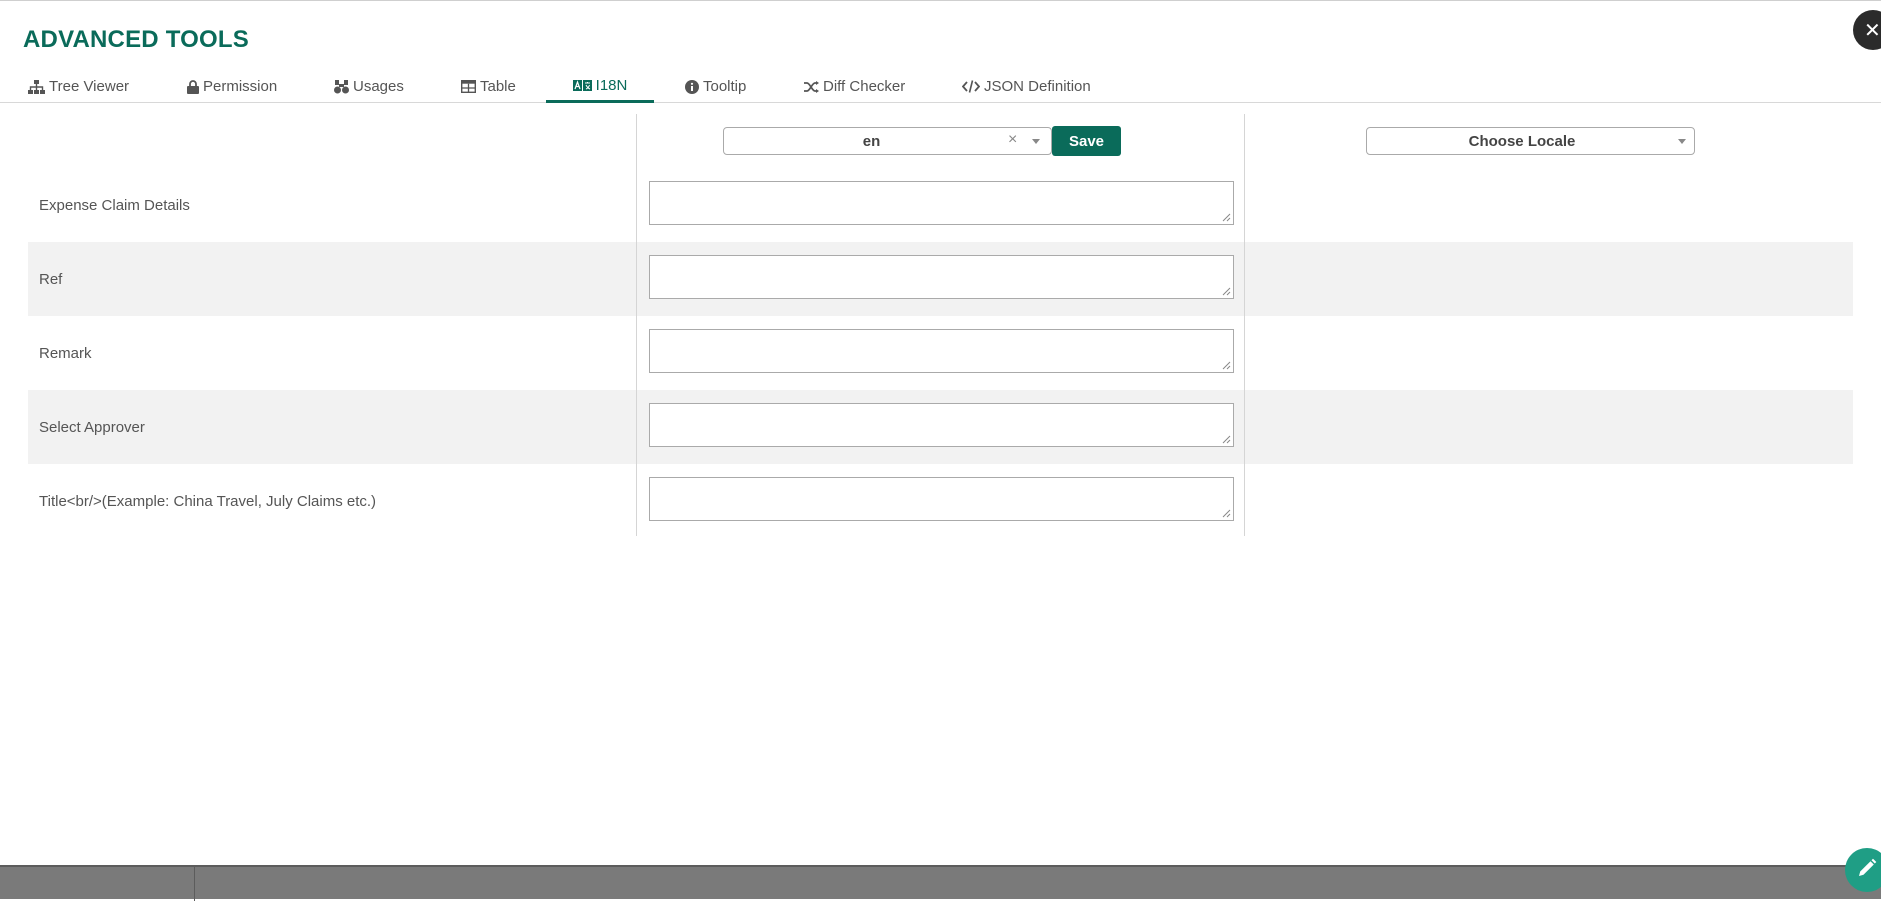 The width and height of the screenshot is (1881, 901). I want to click on table-row: Ref, so click(940, 279).